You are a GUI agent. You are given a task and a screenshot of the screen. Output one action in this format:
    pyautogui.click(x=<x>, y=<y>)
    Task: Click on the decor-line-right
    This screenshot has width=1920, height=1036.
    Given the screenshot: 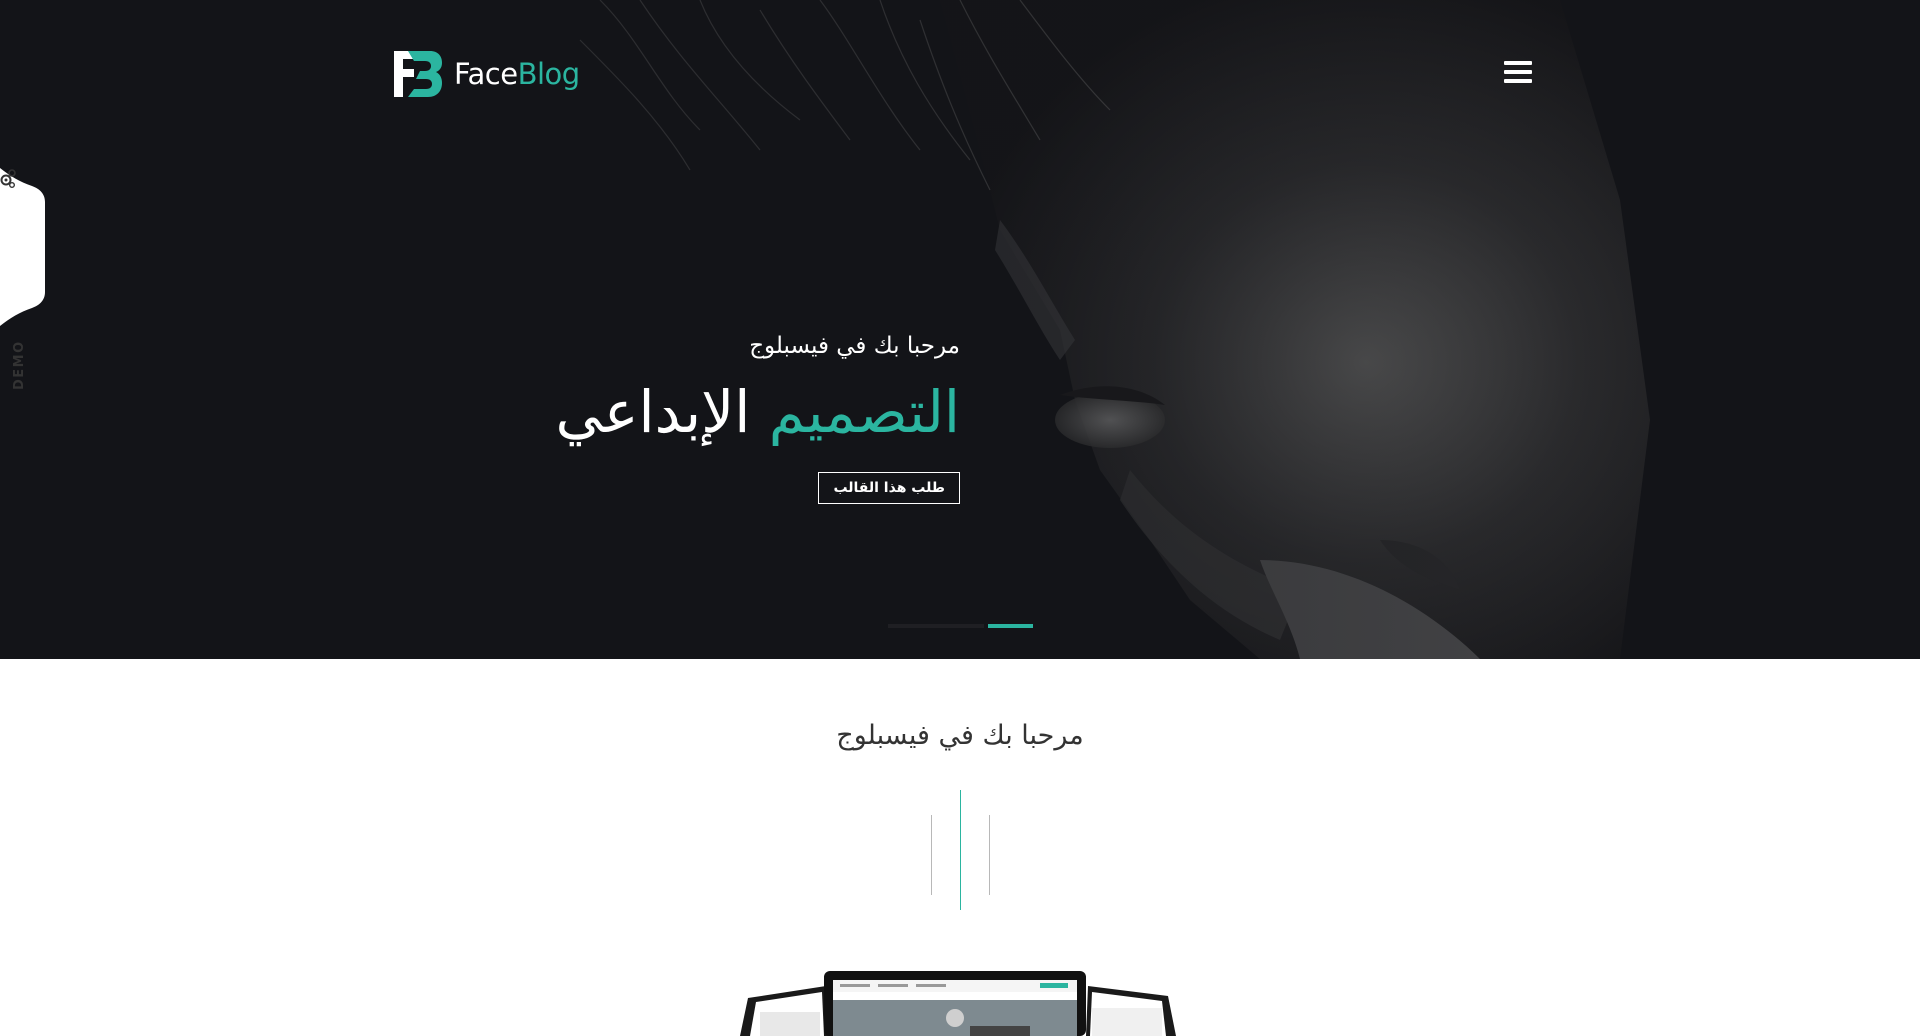 What is the action you would take?
    pyautogui.click(x=989, y=855)
    